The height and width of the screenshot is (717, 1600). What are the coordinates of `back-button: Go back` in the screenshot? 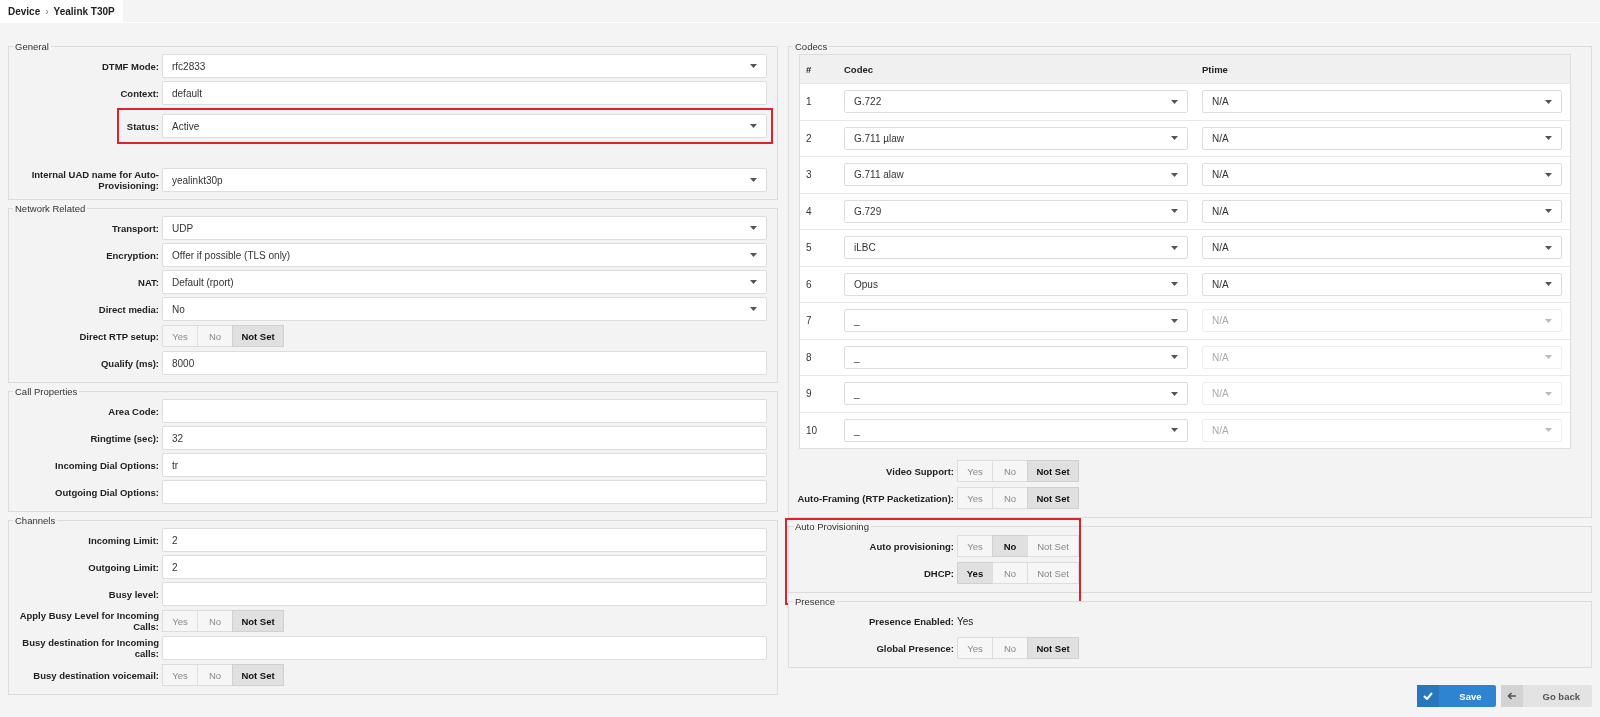 It's located at (1546, 696).